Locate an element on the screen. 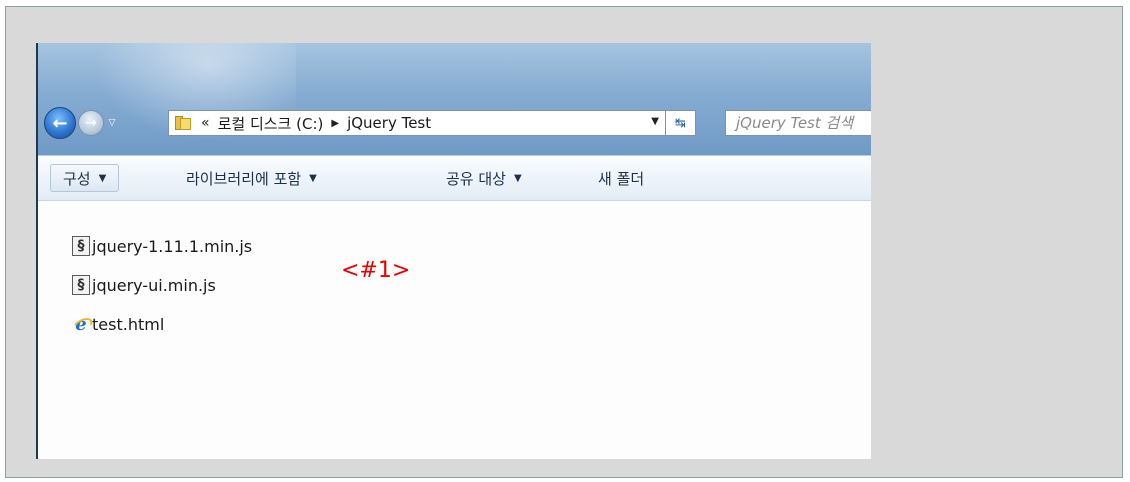 This screenshot has width=1130, height=482. share-with-button: 공유 대상 ▼ is located at coordinates (484, 178).